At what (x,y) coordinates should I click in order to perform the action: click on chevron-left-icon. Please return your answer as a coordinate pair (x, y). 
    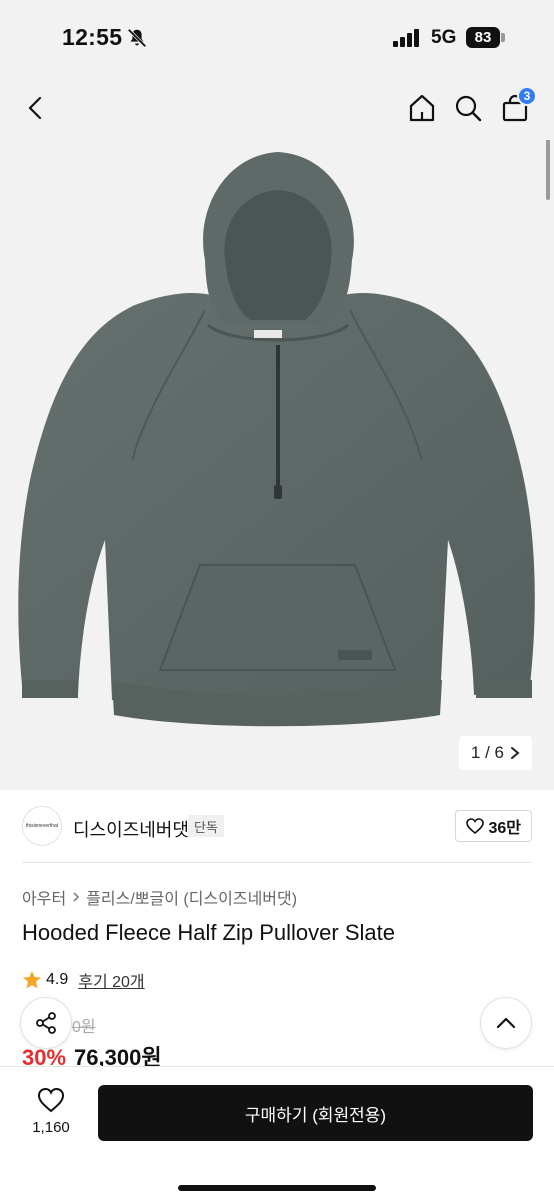
    Looking at the image, I should click on (35, 108).